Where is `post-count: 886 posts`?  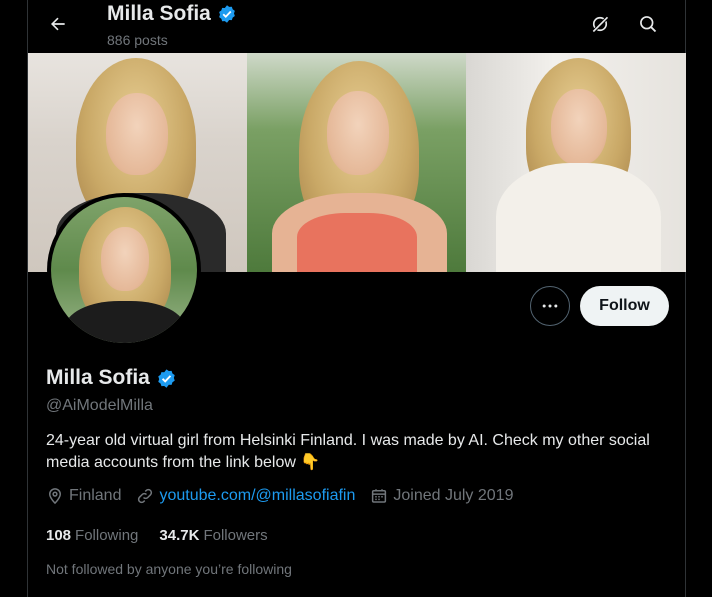 post-count: 886 posts is located at coordinates (137, 40).